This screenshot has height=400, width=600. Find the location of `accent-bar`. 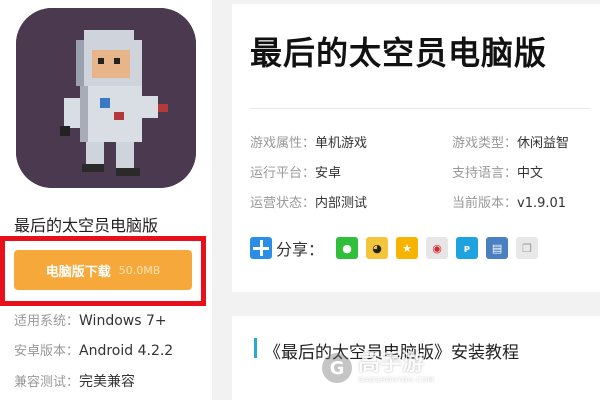

accent-bar is located at coordinates (255, 348).